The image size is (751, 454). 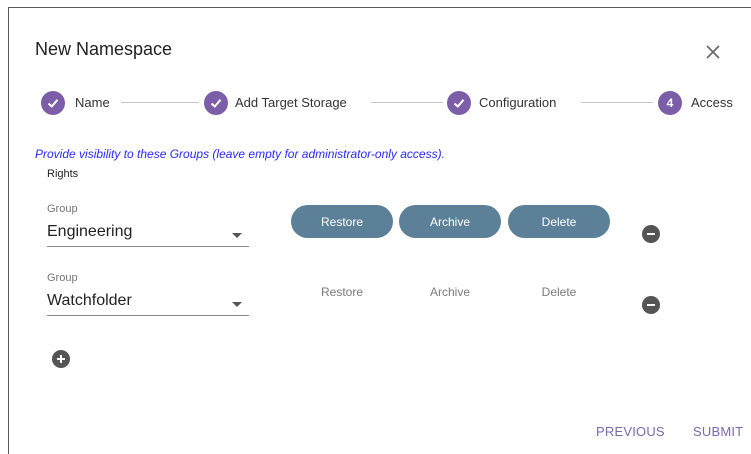 I want to click on group-row: Group Engineering Restore Archive Delete, so click(x=392, y=228).